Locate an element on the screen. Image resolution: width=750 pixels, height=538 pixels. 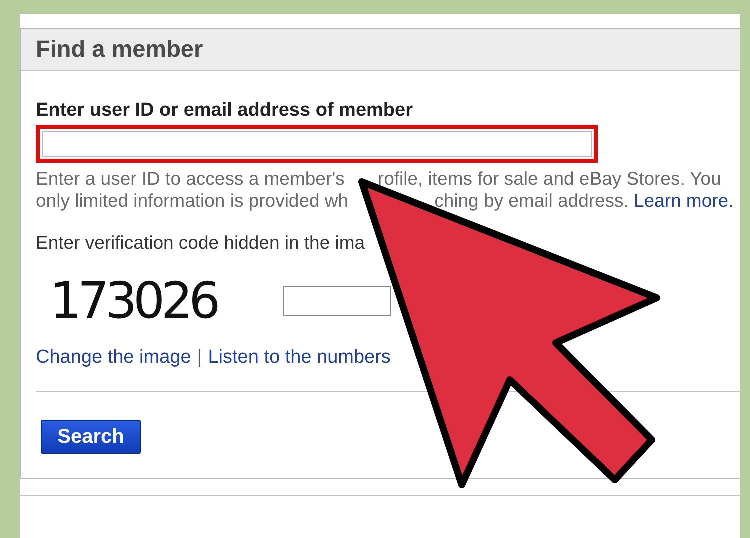
panel-title: Find a member is located at coordinates (120, 49).